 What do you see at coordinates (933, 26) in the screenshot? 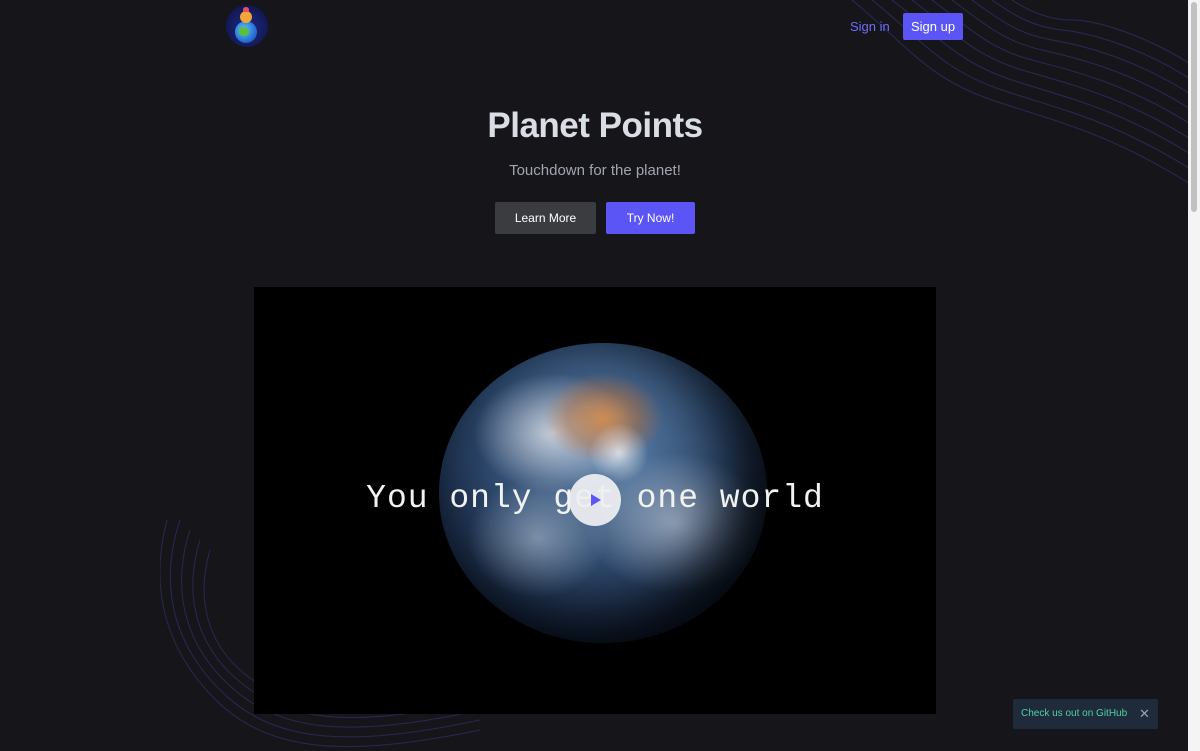
I see `sign-up-button: Sign up` at bounding box center [933, 26].